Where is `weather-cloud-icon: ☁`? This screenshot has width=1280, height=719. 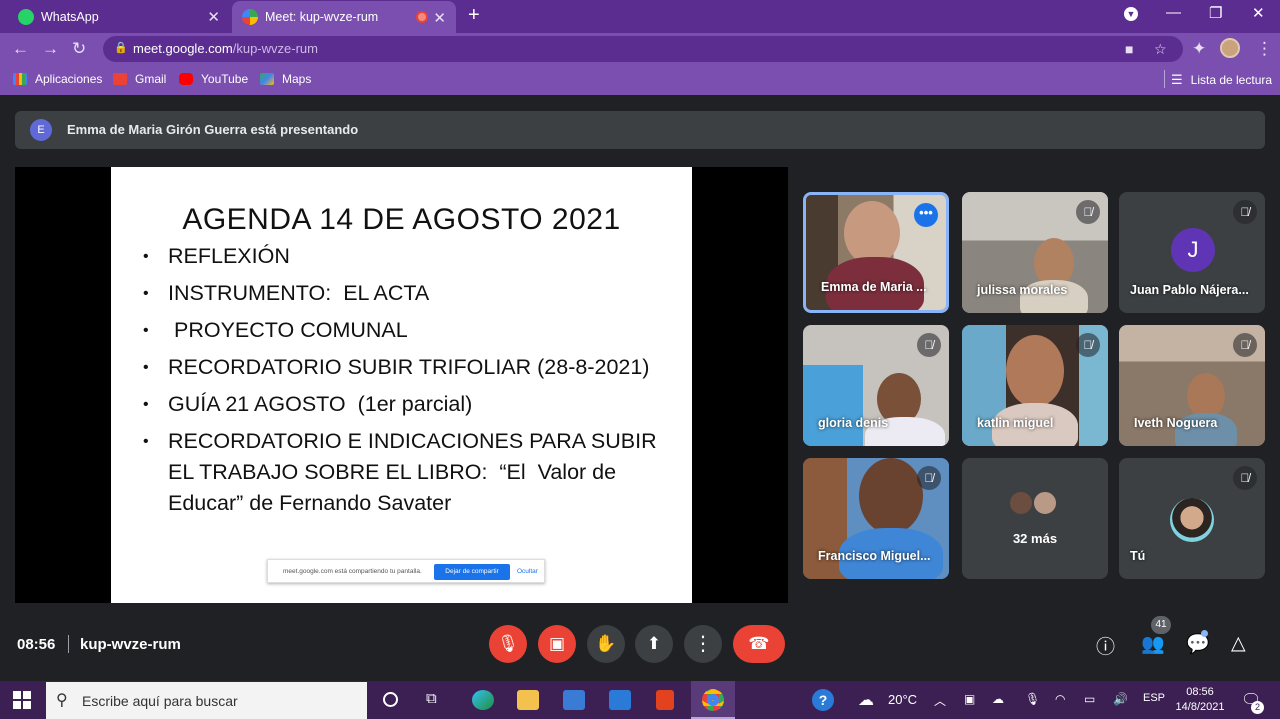 weather-cloud-icon: ☁ is located at coordinates (866, 700).